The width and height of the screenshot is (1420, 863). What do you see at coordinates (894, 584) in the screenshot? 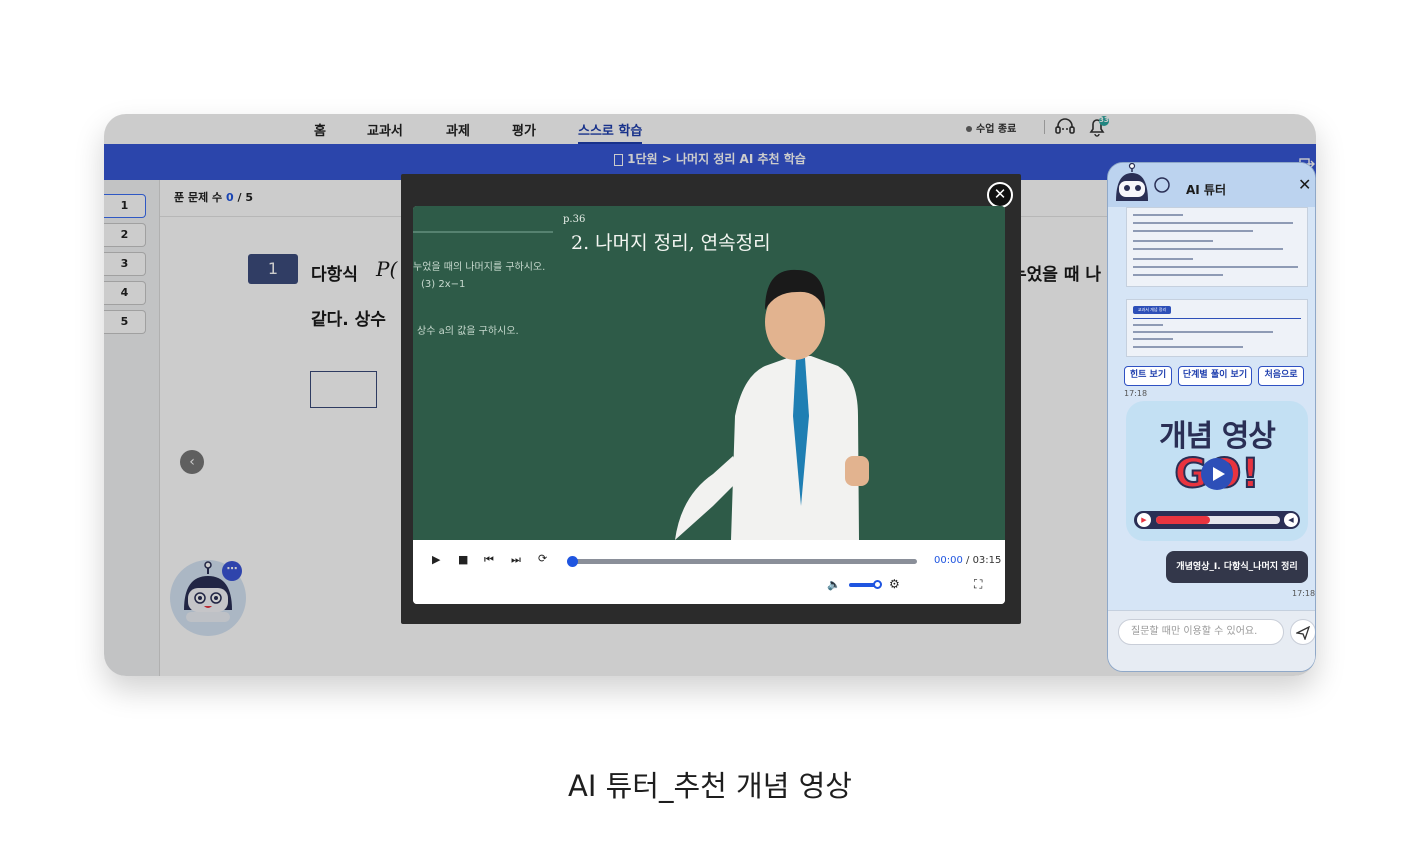
I see `settings-gear-icon: ⚙` at bounding box center [894, 584].